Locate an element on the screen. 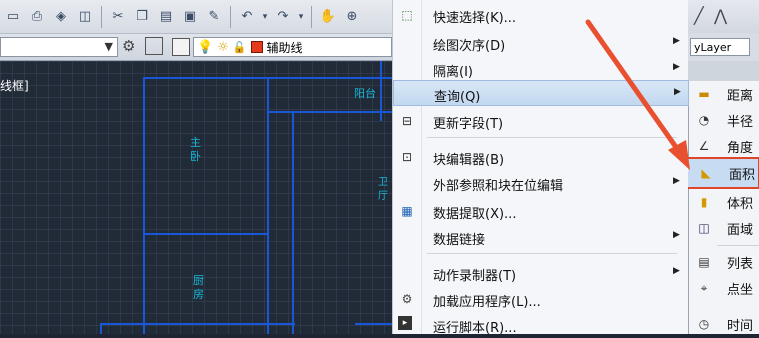 The width and height of the screenshot is (759, 338). submenu-item-radius: ◔ 半径 is located at coordinates (724, 120).